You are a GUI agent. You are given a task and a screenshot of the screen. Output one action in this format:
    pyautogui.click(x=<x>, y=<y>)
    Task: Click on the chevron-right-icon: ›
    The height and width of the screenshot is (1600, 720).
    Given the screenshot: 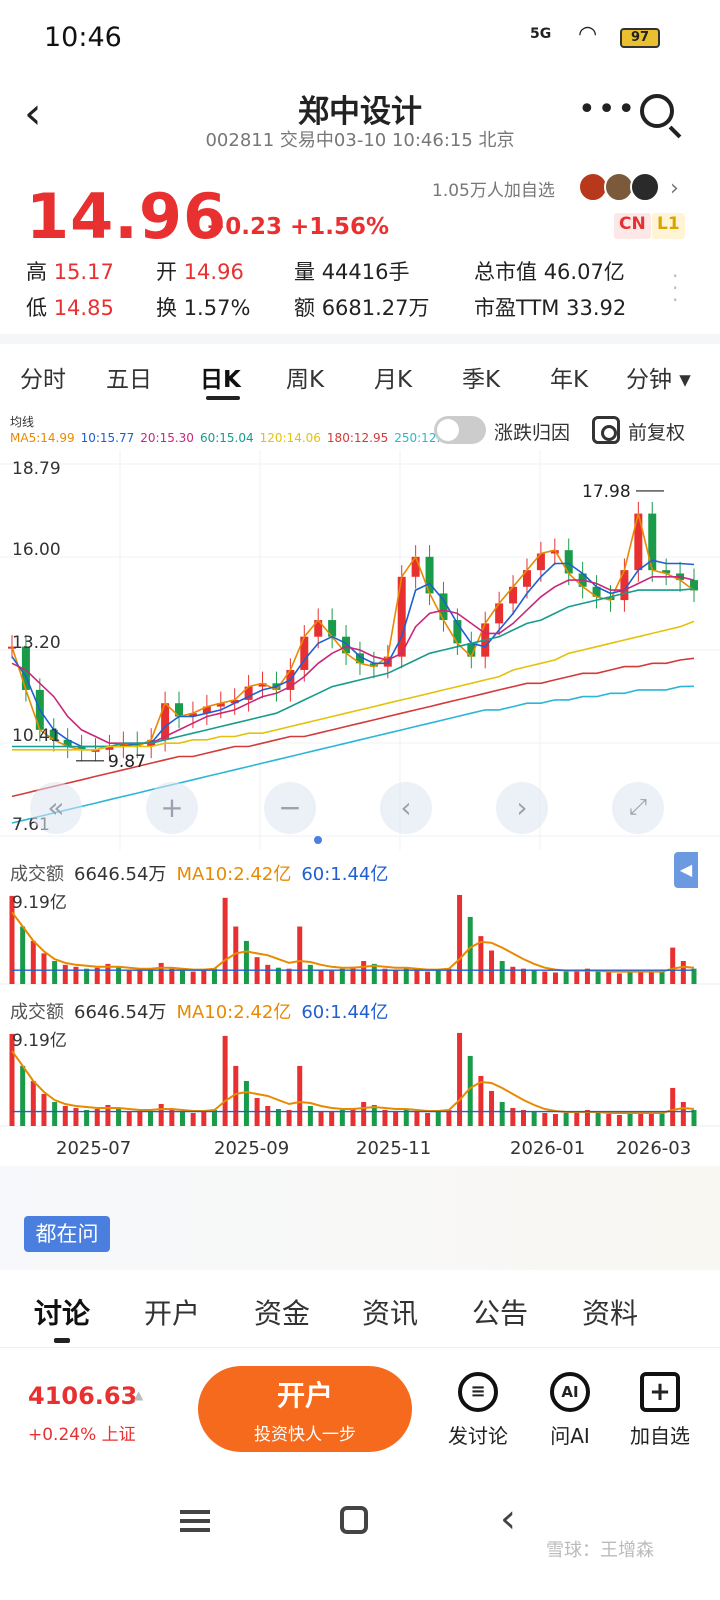 What is the action you would take?
    pyautogui.click(x=674, y=188)
    